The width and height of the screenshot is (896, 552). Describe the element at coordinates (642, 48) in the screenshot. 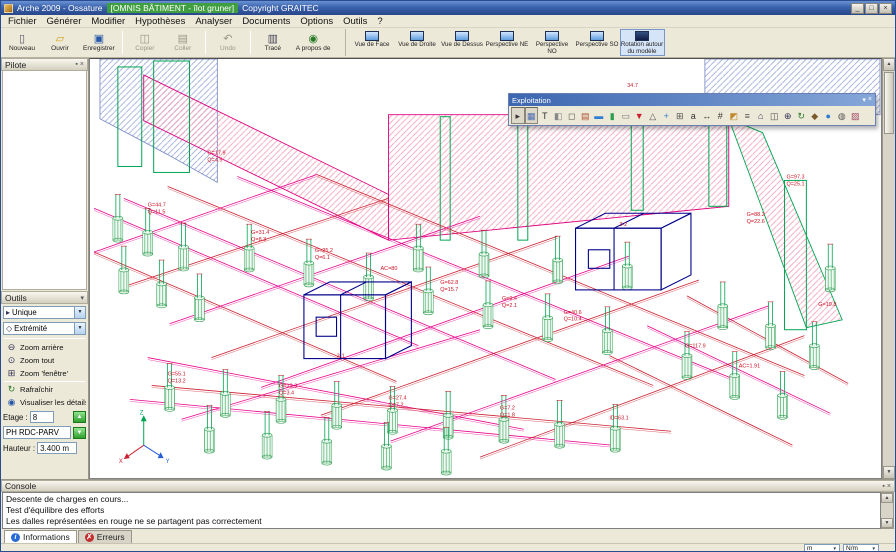

I see `rotation-modele-button-label: Rotation autour du modèle` at that location.